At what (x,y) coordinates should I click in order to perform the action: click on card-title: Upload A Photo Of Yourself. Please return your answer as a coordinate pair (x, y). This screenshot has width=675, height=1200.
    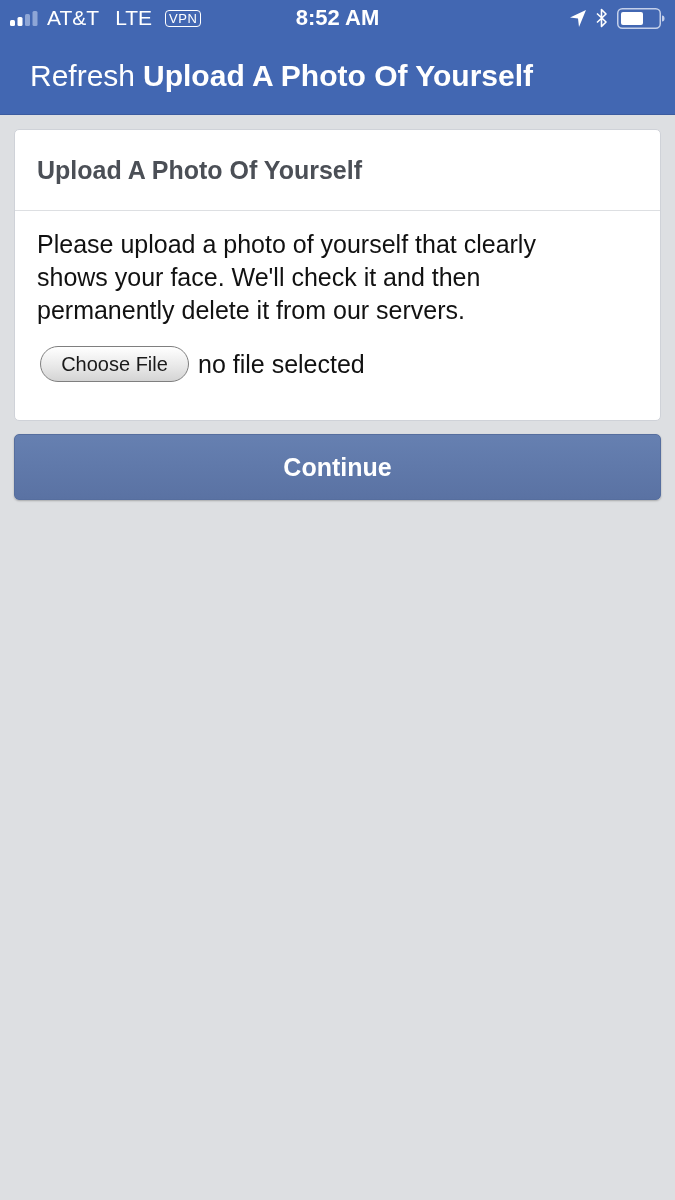
    Looking at the image, I should click on (199, 170).